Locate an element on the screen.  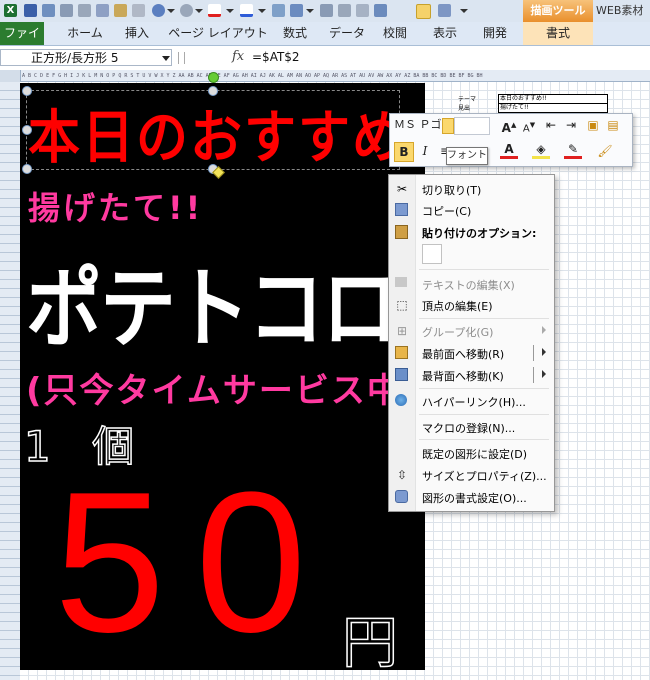
row-header is located at coordinates (10, 381).